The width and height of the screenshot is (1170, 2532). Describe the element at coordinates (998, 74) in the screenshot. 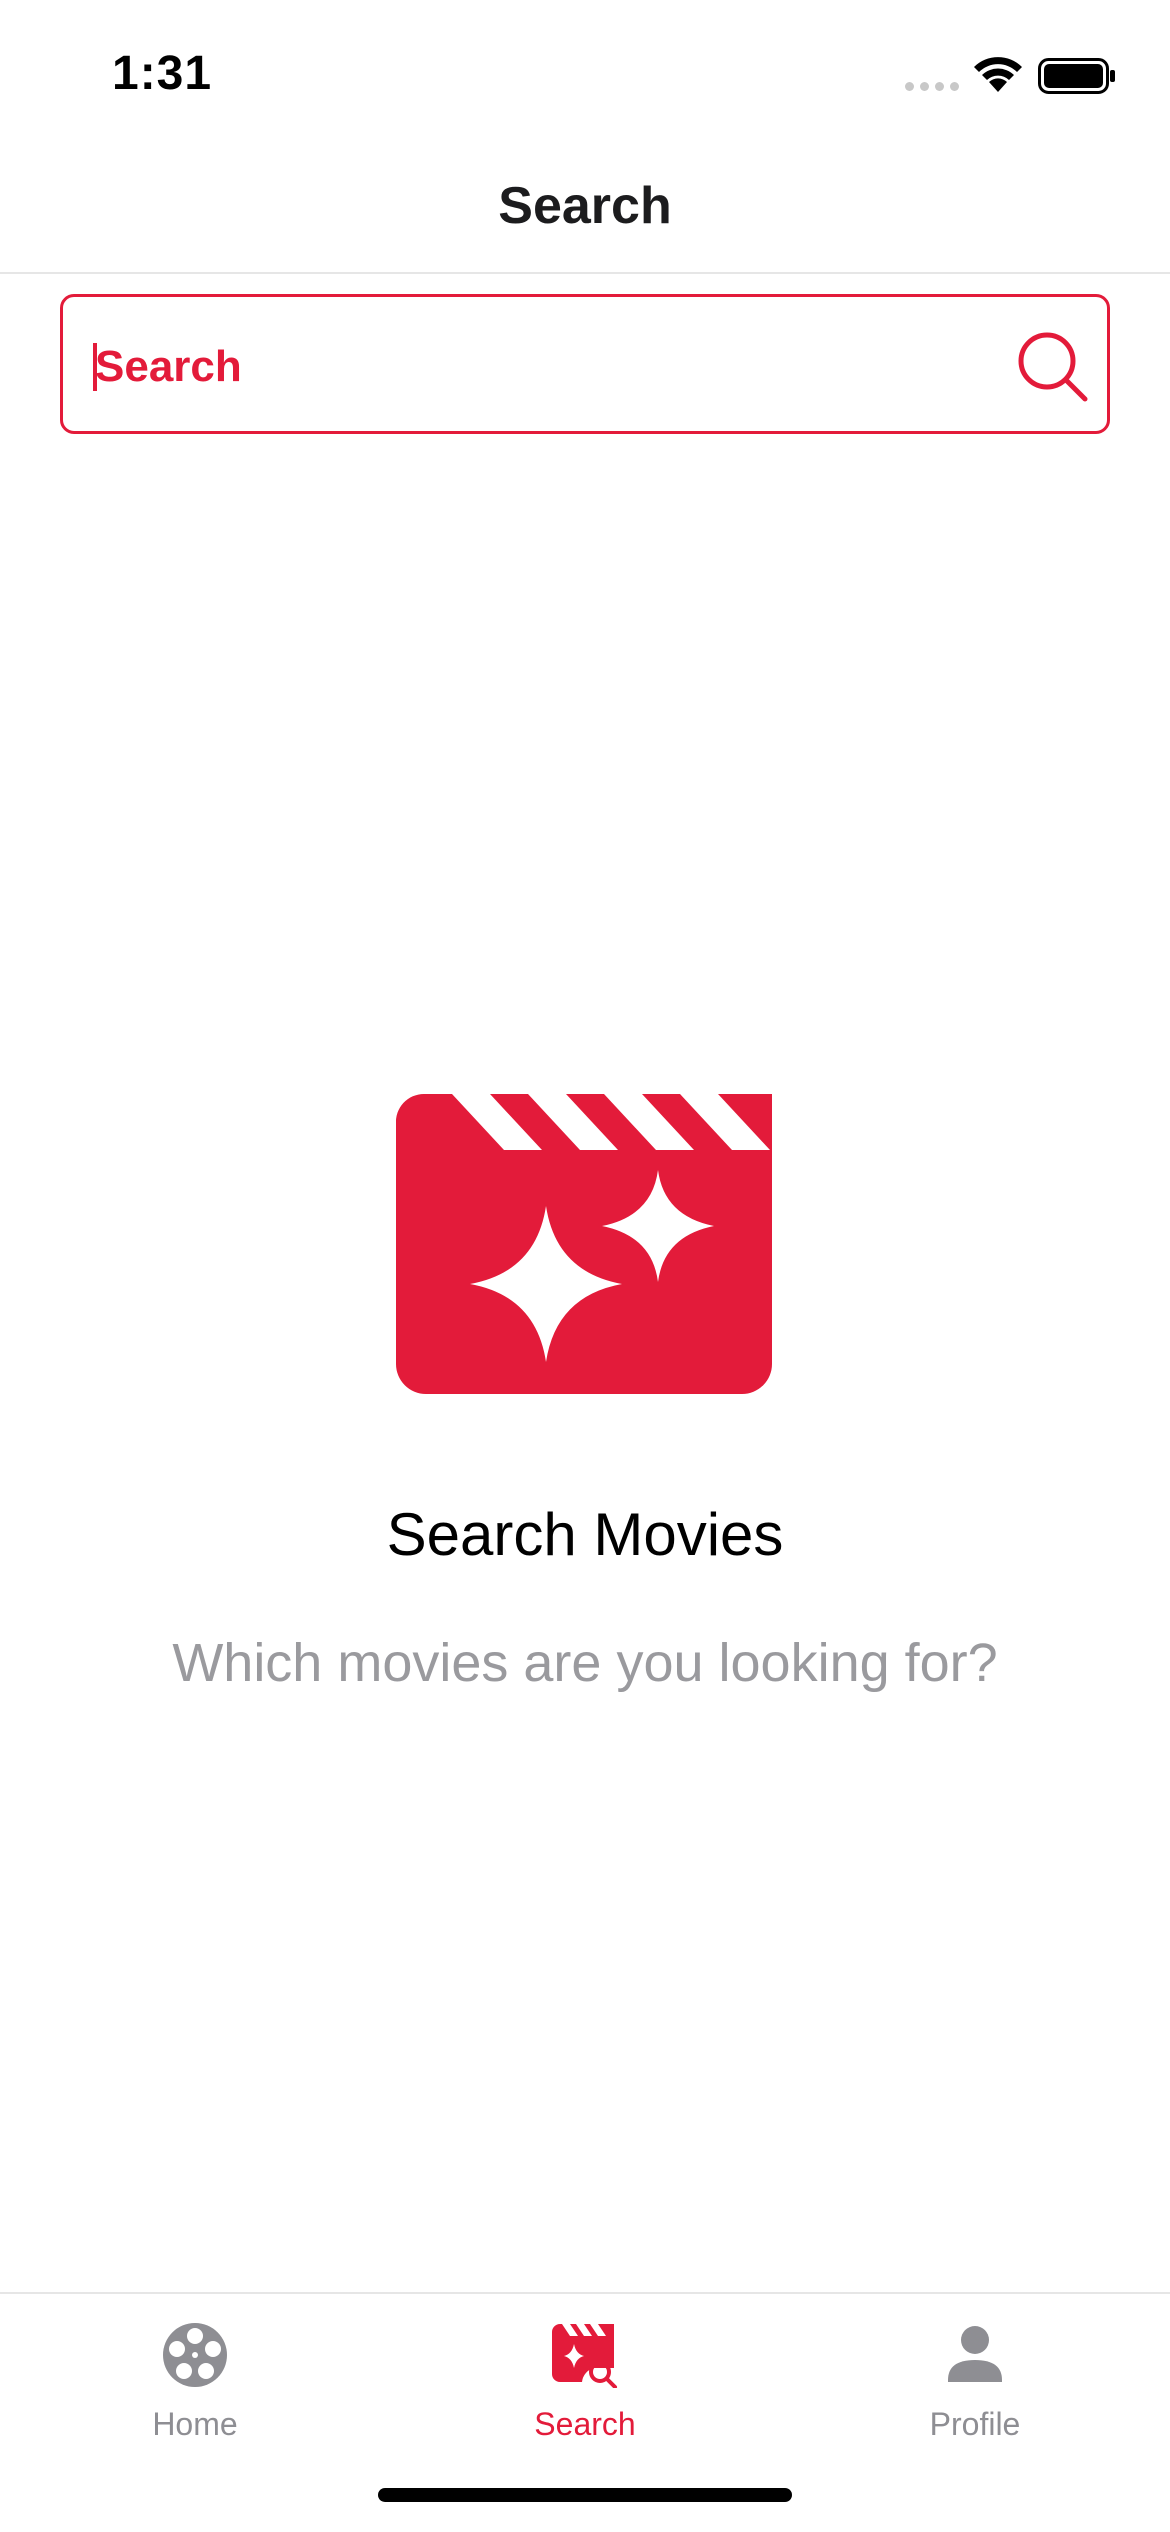

I see `wifi-icon` at that location.